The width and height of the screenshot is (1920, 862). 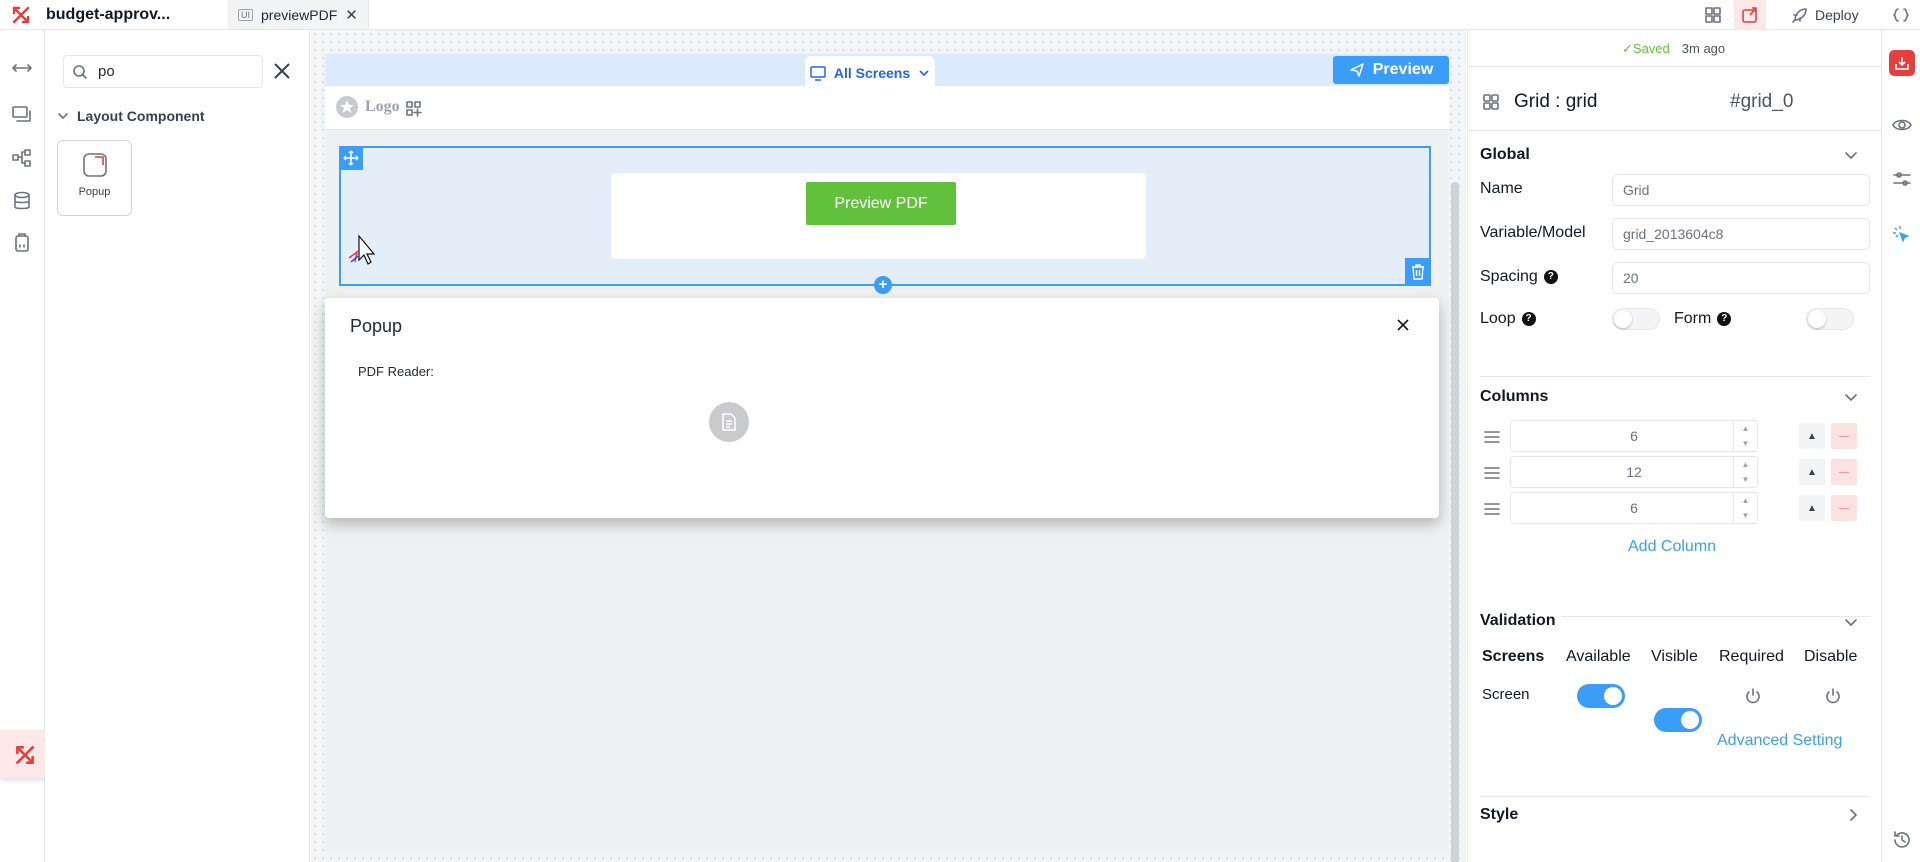 I want to click on top-bar: budget-approv... UI previewPDF ✕ Deploy, so click(x=960, y=15).